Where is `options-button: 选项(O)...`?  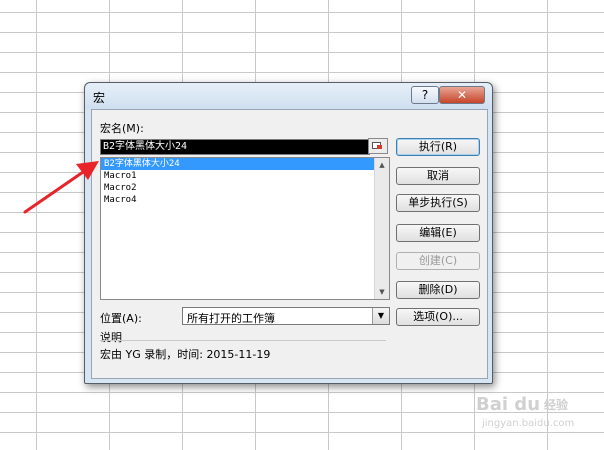
options-button: 选项(O)... is located at coordinates (438, 317).